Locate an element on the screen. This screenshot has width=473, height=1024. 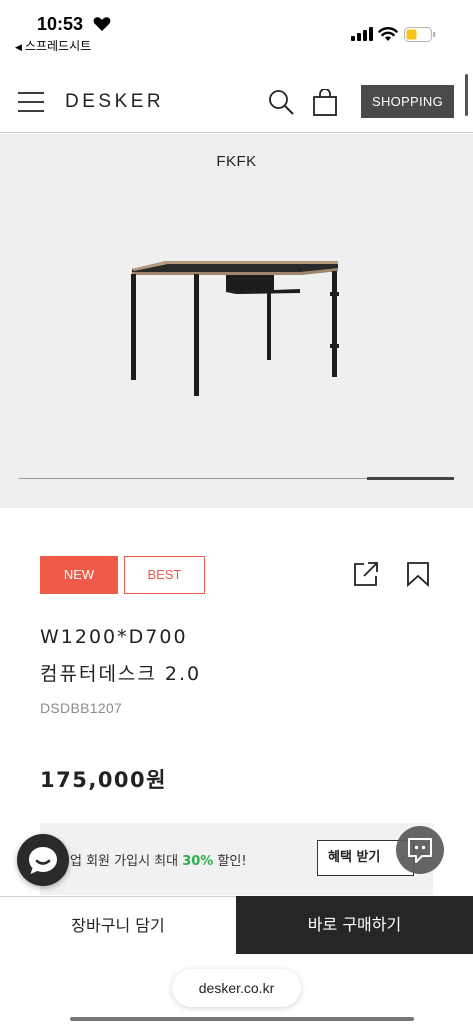
promo-text-after: 할인! is located at coordinates (230, 861).